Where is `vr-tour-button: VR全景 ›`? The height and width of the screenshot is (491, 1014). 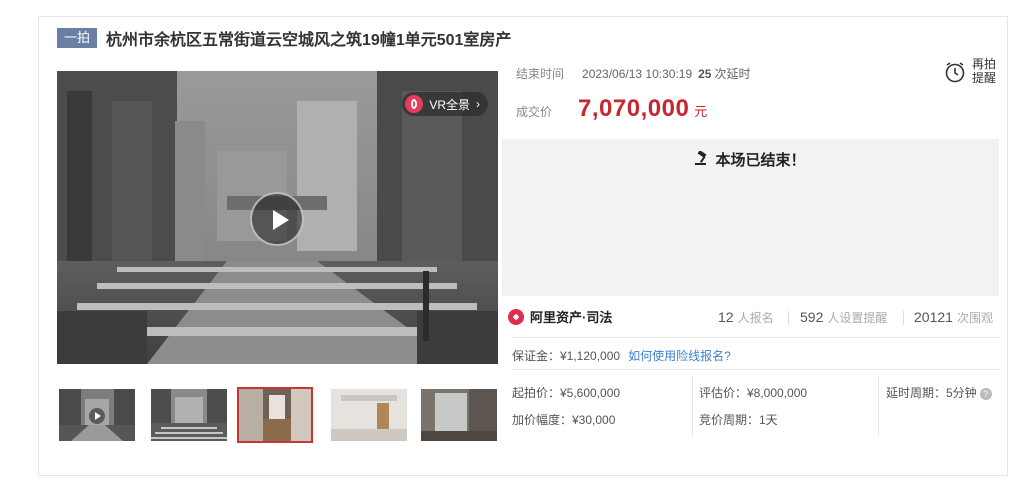 vr-tour-button: VR全景 › is located at coordinates (445, 104).